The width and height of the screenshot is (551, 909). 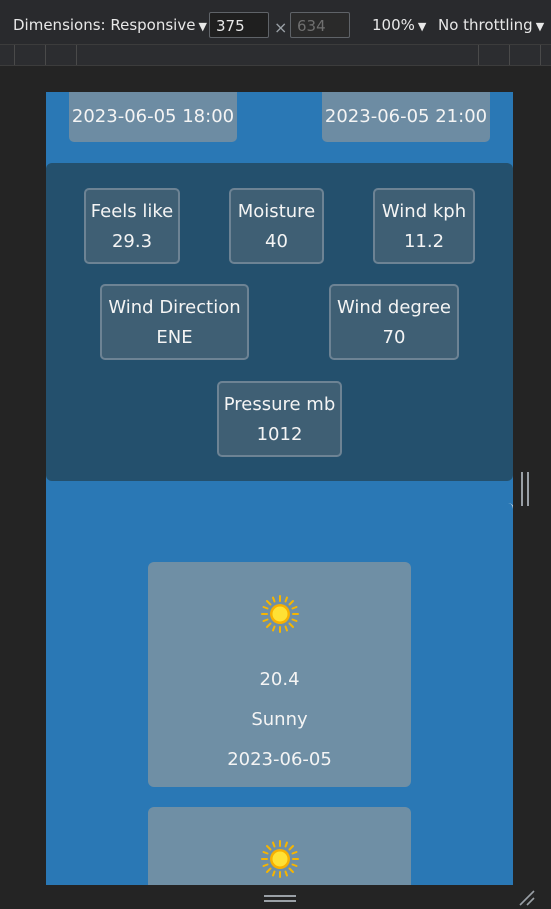 What do you see at coordinates (280, 898) in the screenshot?
I see `resize-handle-bottom` at bounding box center [280, 898].